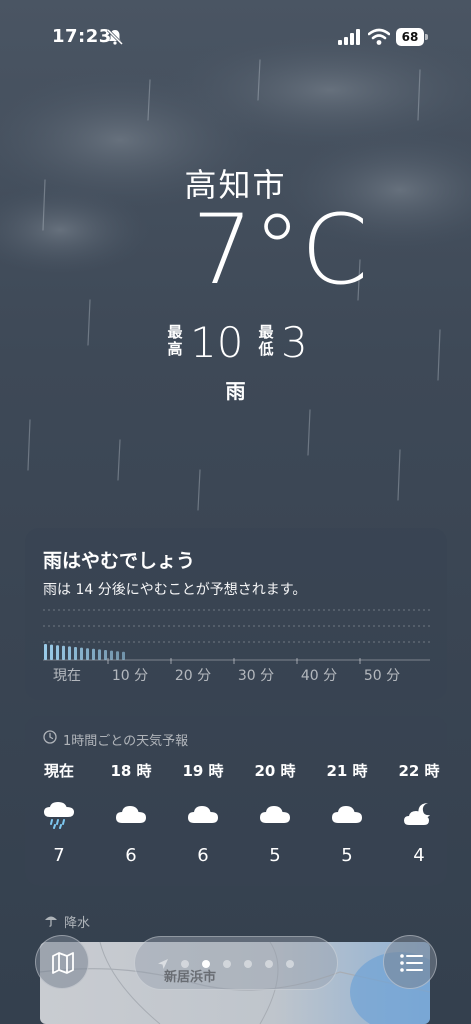  Describe the element at coordinates (51, 921) in the screenshot. I see `umbrella-icon` at that location.